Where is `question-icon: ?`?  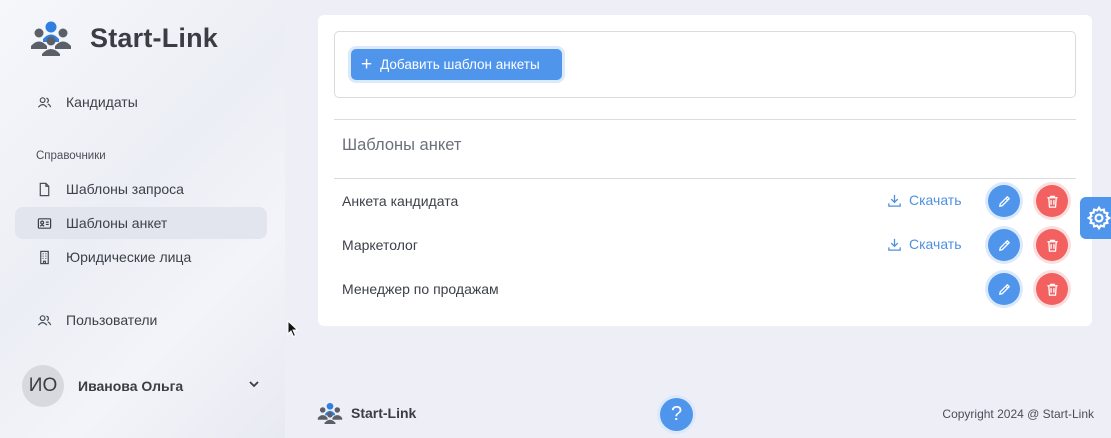 question-icon: ? is located at coordinates (676, 414).